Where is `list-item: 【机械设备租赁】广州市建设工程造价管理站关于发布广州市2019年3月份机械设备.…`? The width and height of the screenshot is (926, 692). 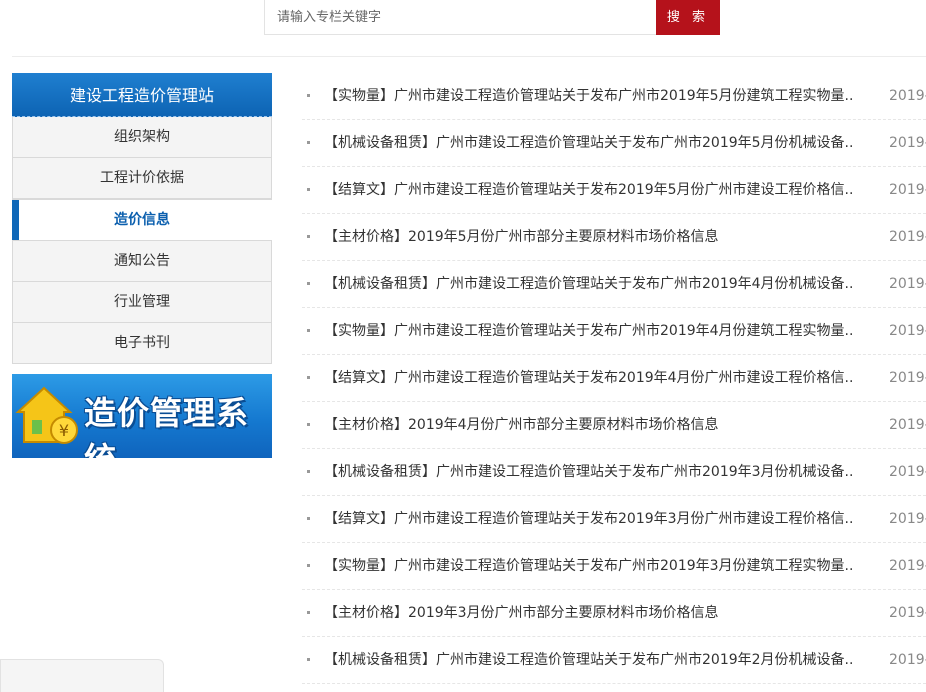
list-item: 【机械设备租赁】广州市建设工程造价管理站关于发布广州市2019年3月份机械设备.… is located at coordinates (614, 472).